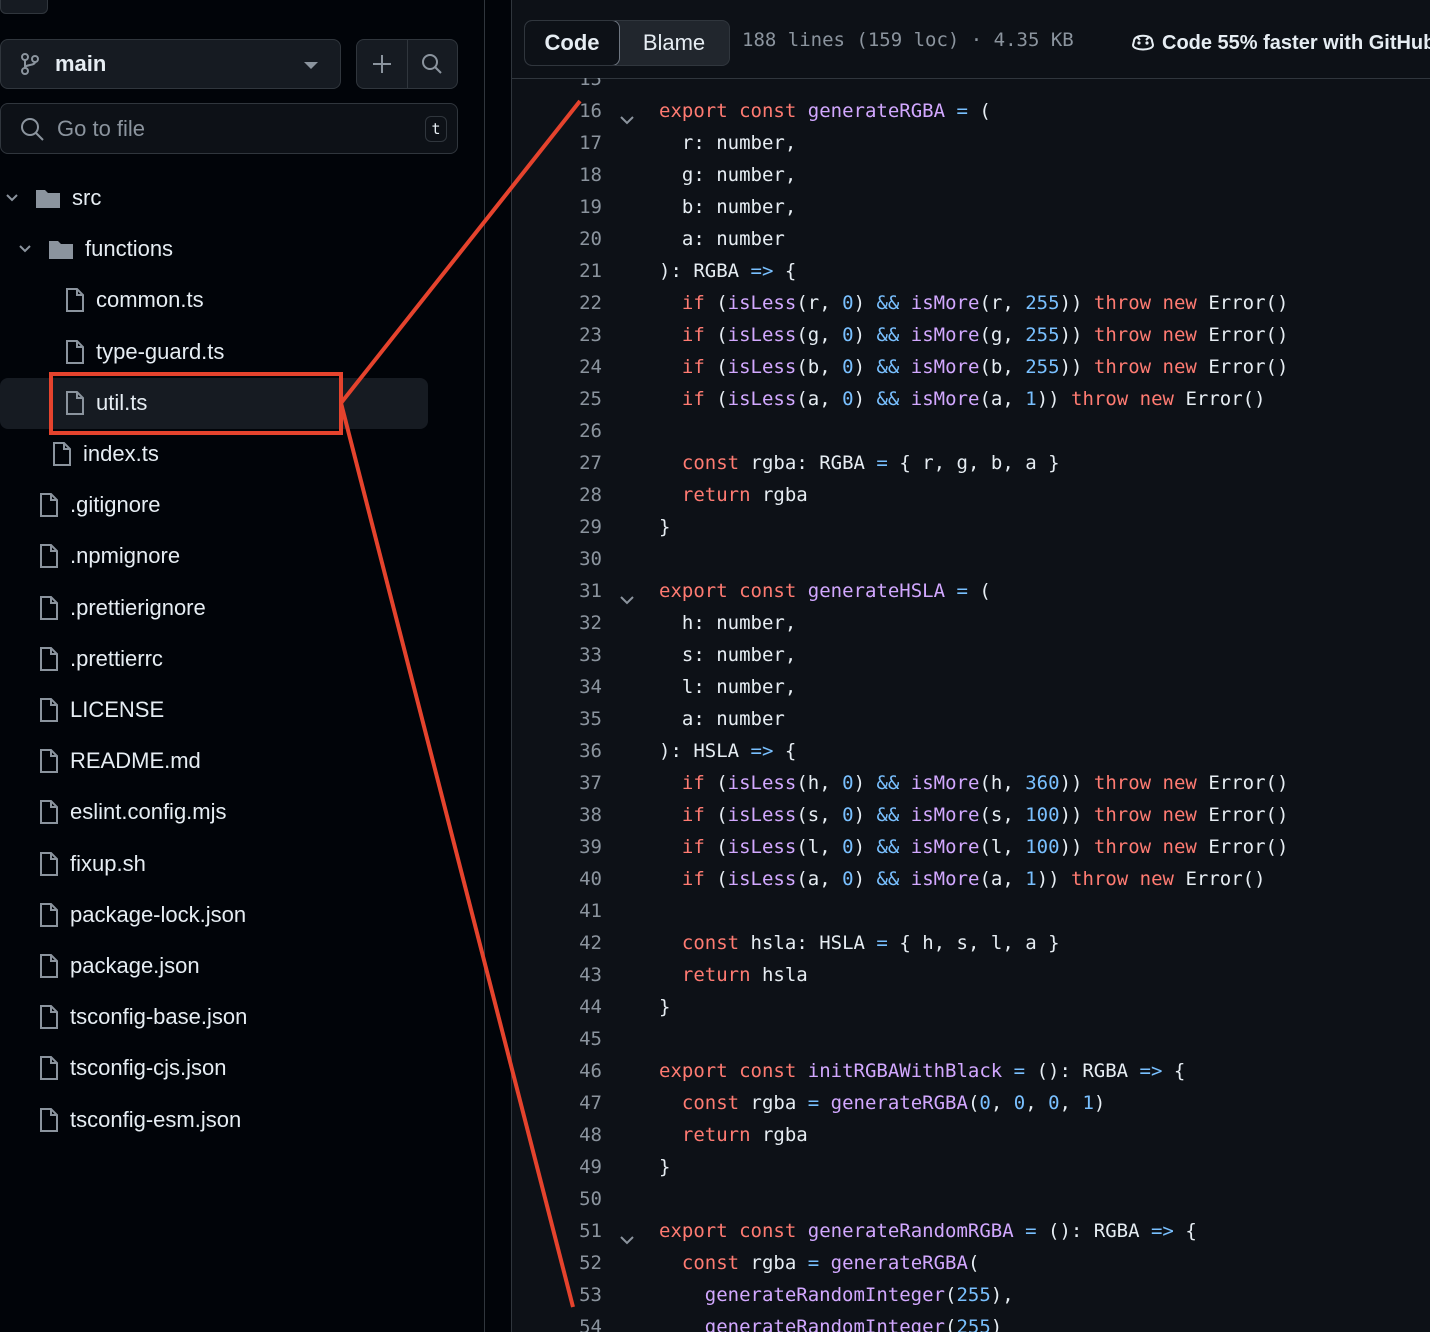  Describe the element at coordinates (100, 659) in the screenshot. I see `tree-file-prettierrc: .prettierrc` at that location.